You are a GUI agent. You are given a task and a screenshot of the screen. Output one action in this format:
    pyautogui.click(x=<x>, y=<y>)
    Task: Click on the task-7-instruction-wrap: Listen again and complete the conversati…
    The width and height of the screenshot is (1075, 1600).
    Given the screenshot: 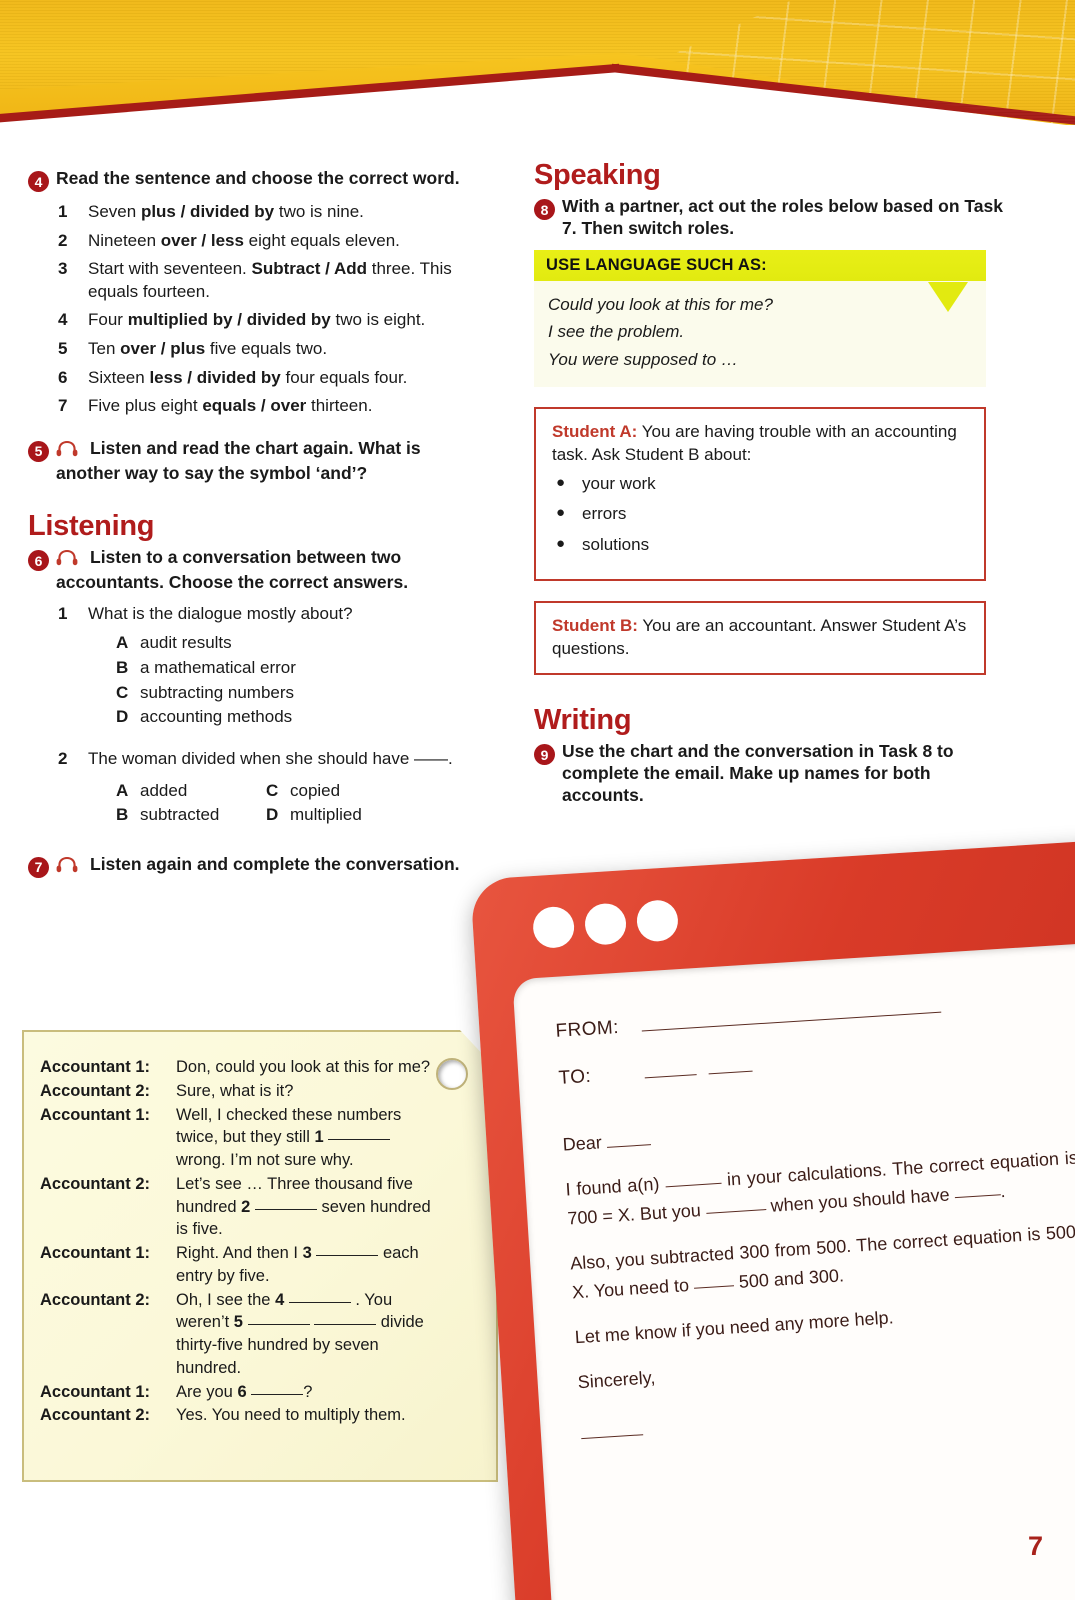 What is the action you would take?
    pyautogui.click(x=268, y=866)
    